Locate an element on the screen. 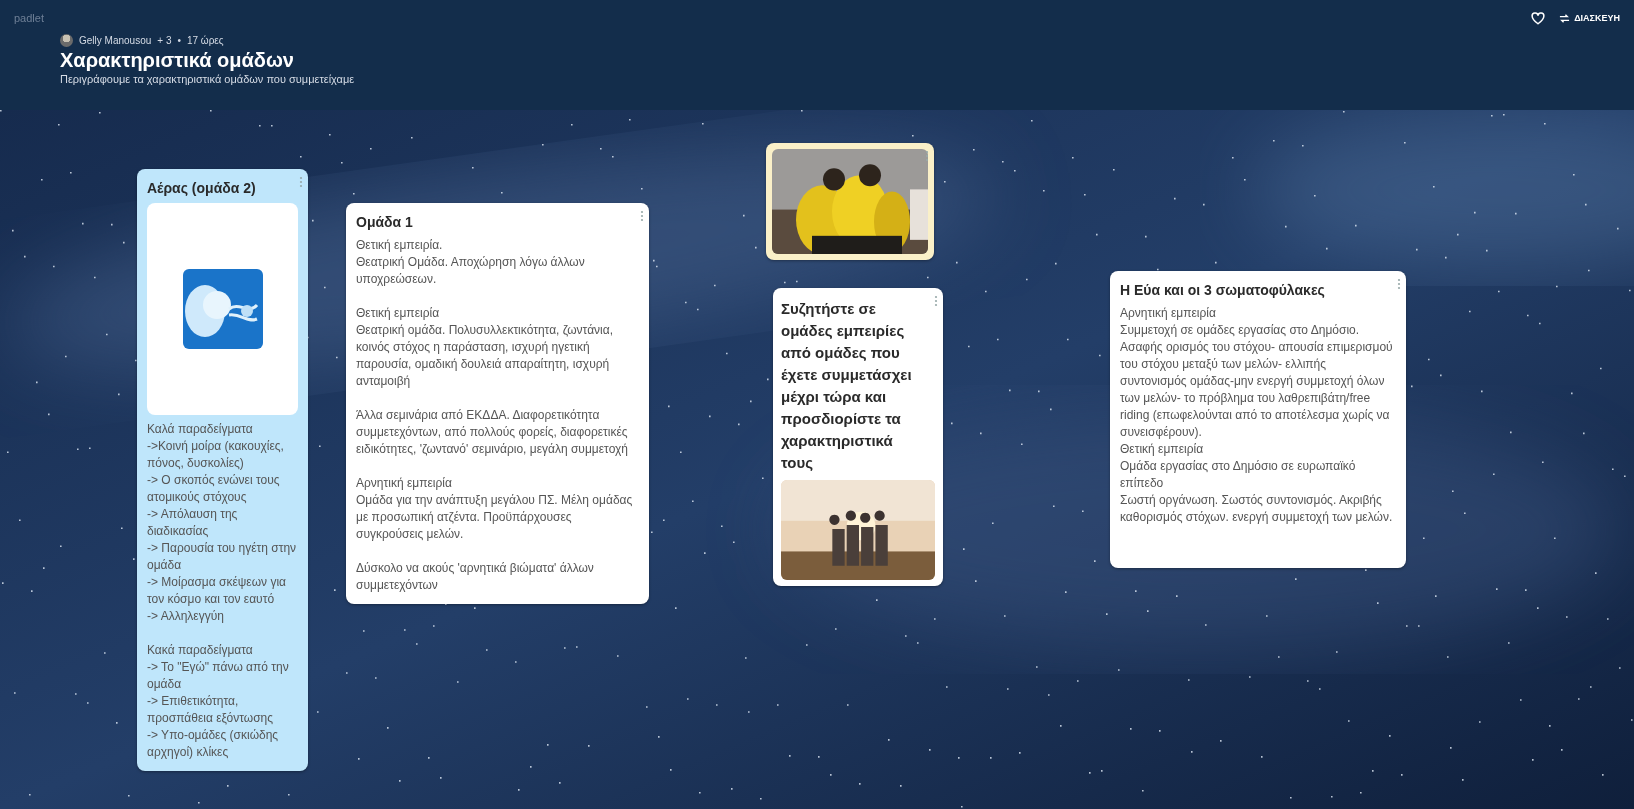 This screenshot has width=1634, height=809. board-title: Χαρακτηριστικά ομάδων is located at coordinates (177, 60).